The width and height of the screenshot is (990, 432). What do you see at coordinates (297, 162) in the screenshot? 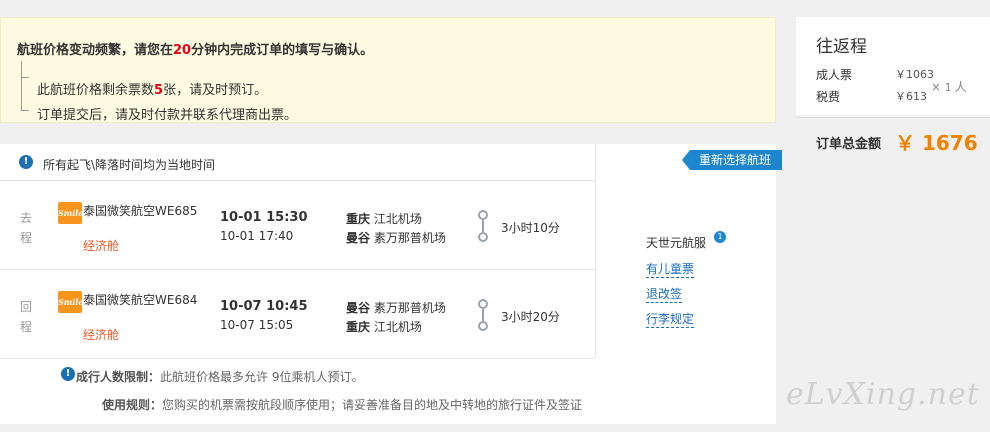
I see `panel-header: ! 所有起飞\降落时间均为当地时间` at bounding box center [297, 162].